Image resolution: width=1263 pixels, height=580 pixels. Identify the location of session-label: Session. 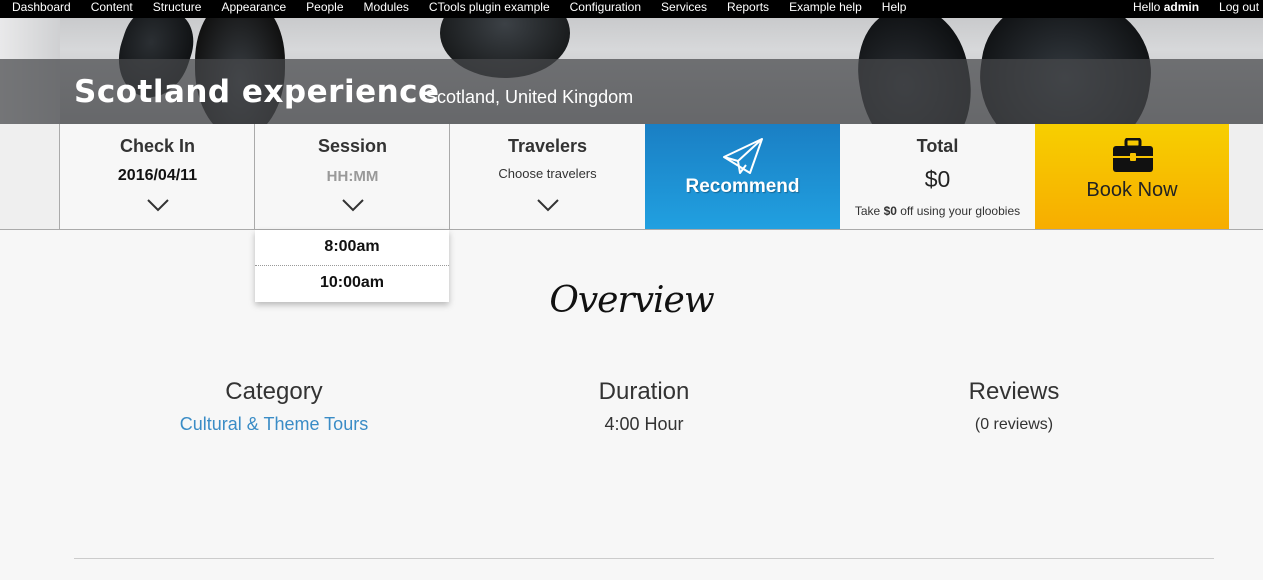
(352, 146).